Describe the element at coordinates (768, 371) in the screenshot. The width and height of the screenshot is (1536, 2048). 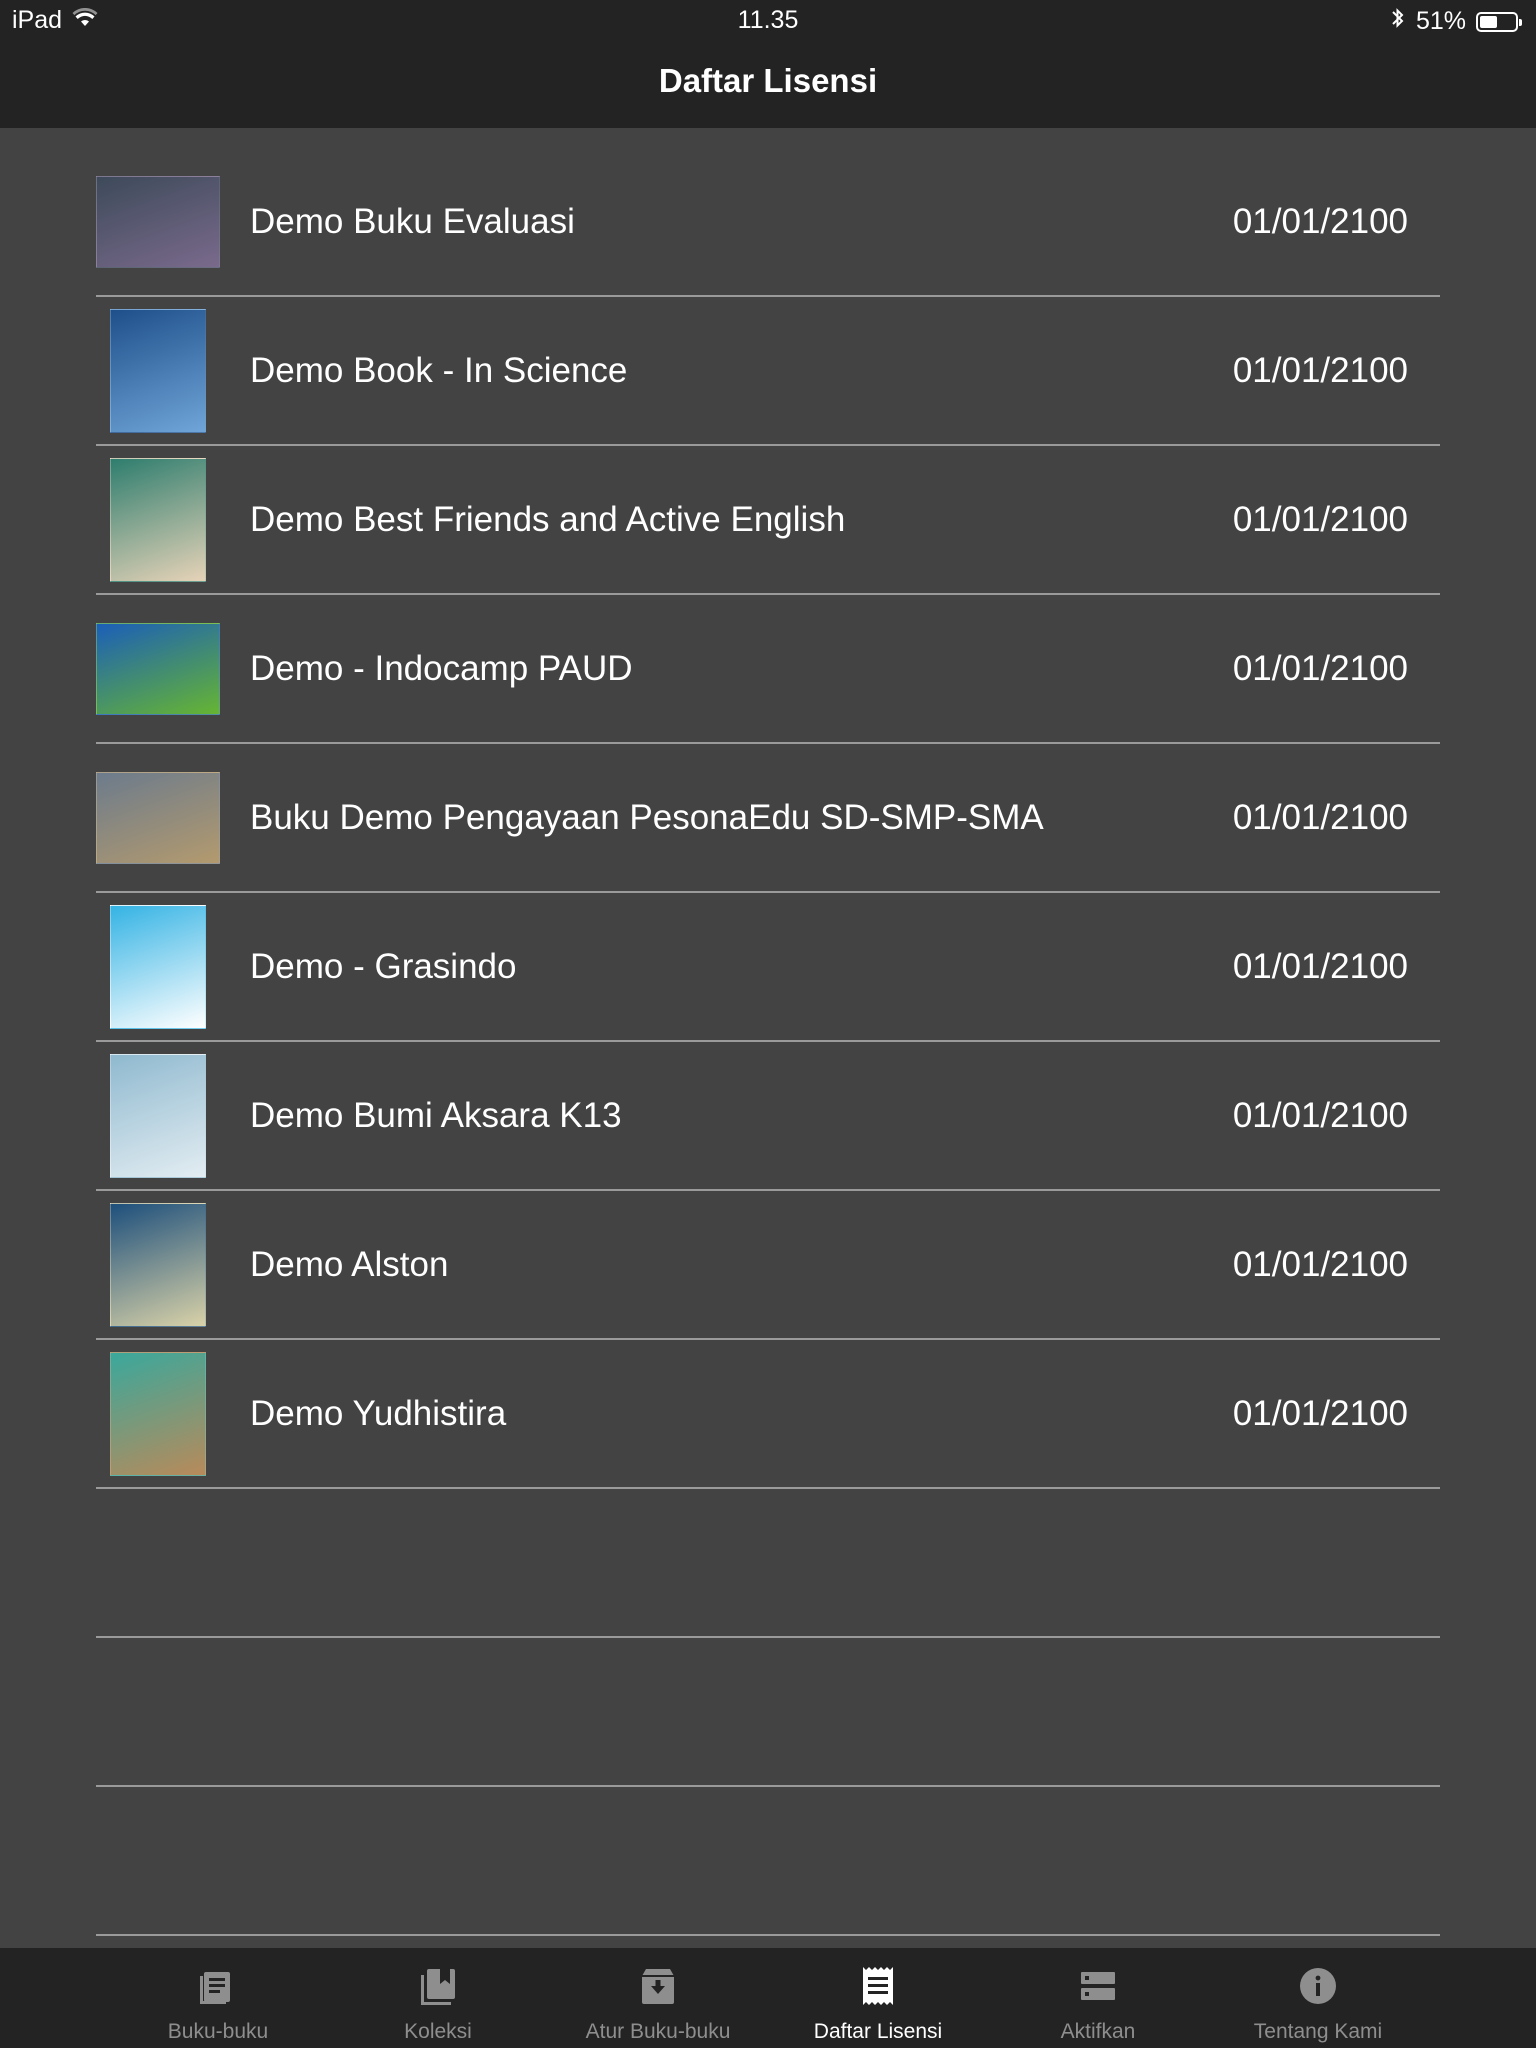
I see `license-row: Demo Book - In Science 01/01/2100` at that location.